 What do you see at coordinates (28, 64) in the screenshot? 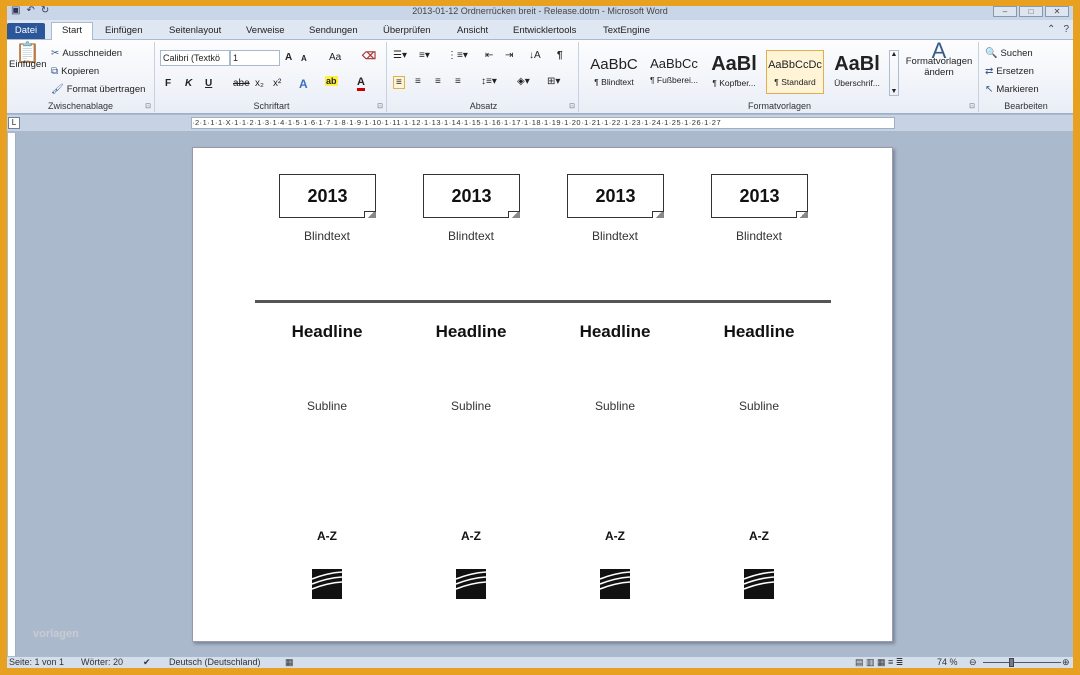
I see `paste-label: Einfügen` at bounding box center [28, 64].